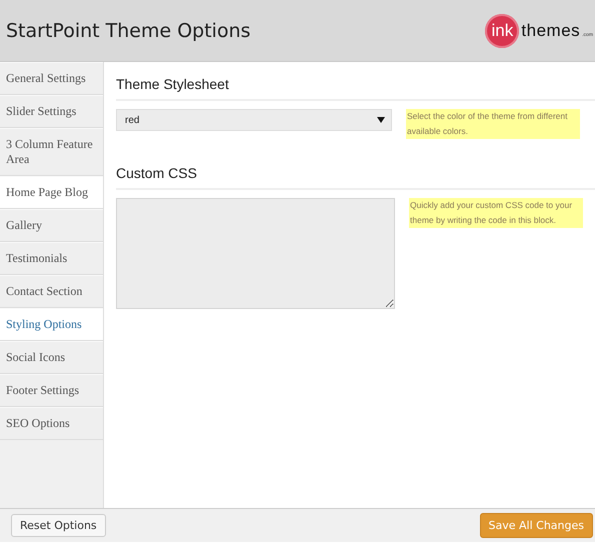  I want to click on reset-button: Reset Options, so click(58, 525).